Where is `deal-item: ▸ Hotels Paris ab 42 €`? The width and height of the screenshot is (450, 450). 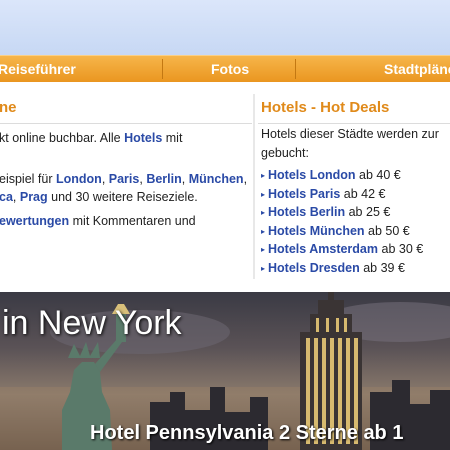
deal-item: ▸ Hotels Paris ab 42 € is located at coordinates (342, 194).